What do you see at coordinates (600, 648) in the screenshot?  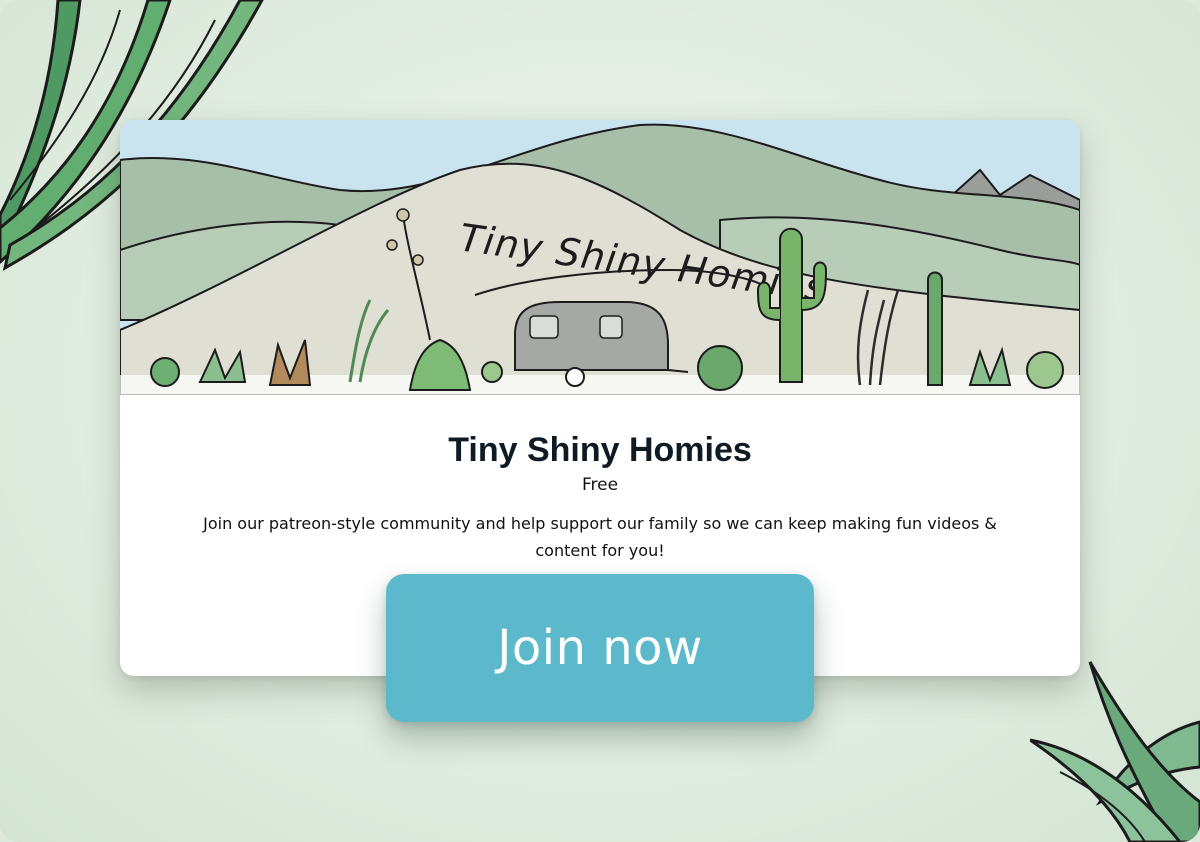 I see `join-now-button: Join now` at bounding box center [600, 648].